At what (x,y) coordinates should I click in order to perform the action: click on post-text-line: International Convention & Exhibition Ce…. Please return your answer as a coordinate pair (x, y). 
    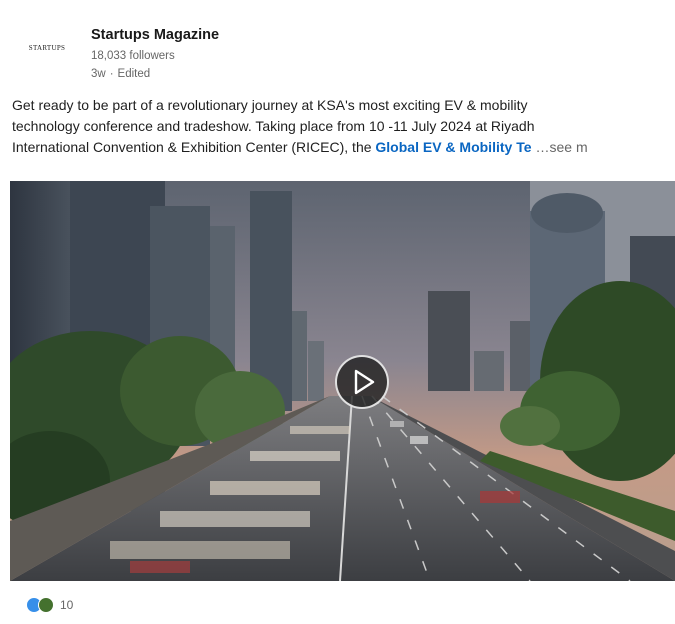
    Looking at the image, I should click on (343, 147).